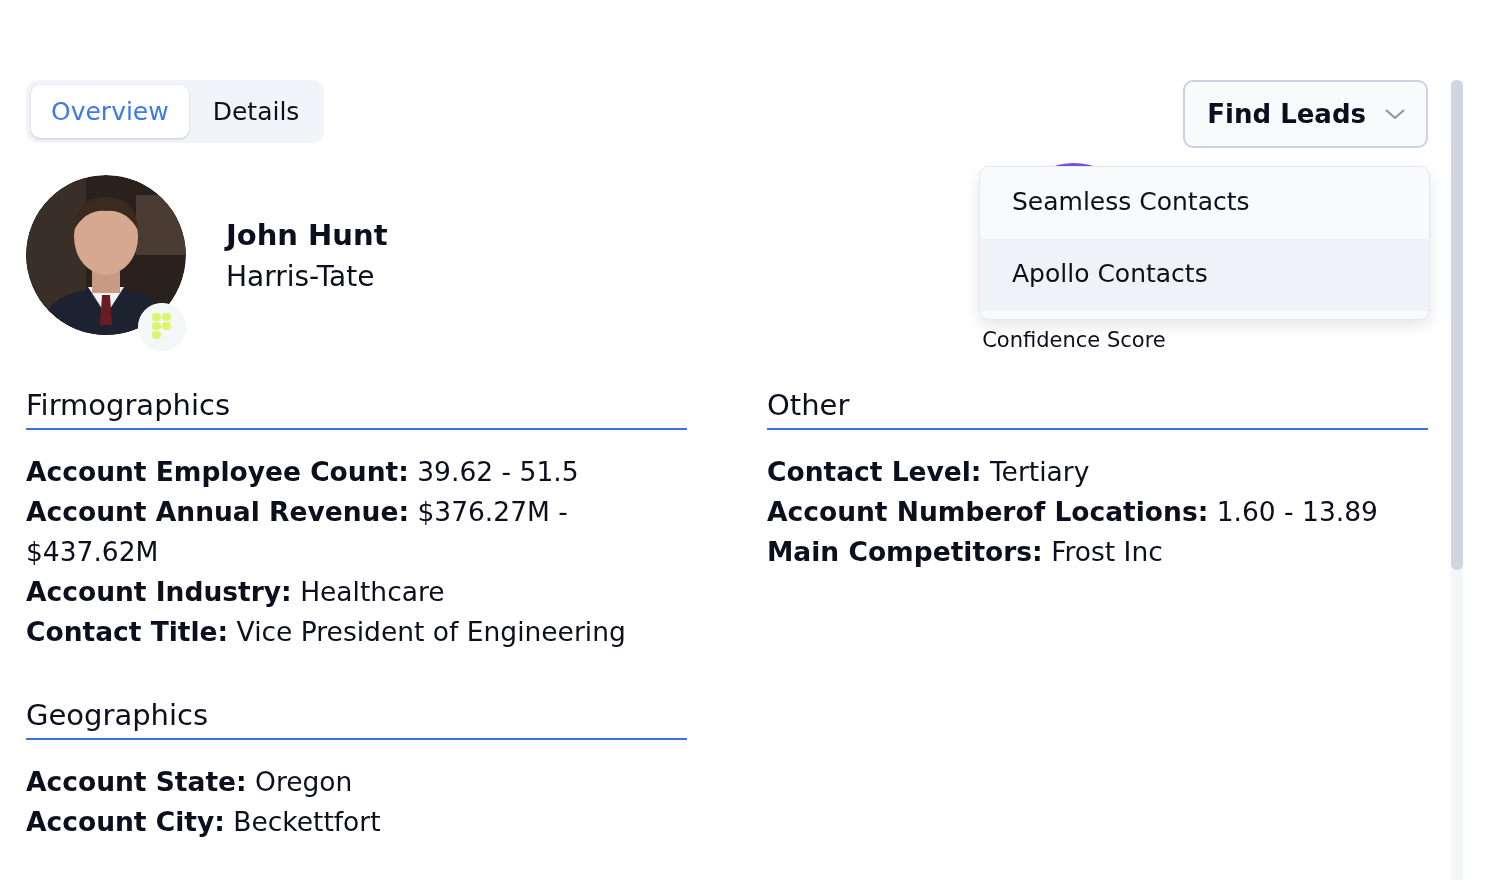 The height and width of the screenshot is (880, 1508). Describe the element at coordinates (301, 276) in the screenshot. I see `company-name: Harris-Tate` at that location.